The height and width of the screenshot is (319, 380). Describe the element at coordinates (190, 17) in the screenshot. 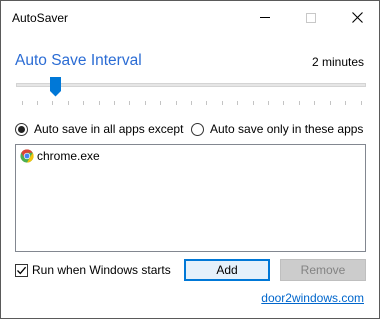

I see `title-bar: AutoSaver` at that location.